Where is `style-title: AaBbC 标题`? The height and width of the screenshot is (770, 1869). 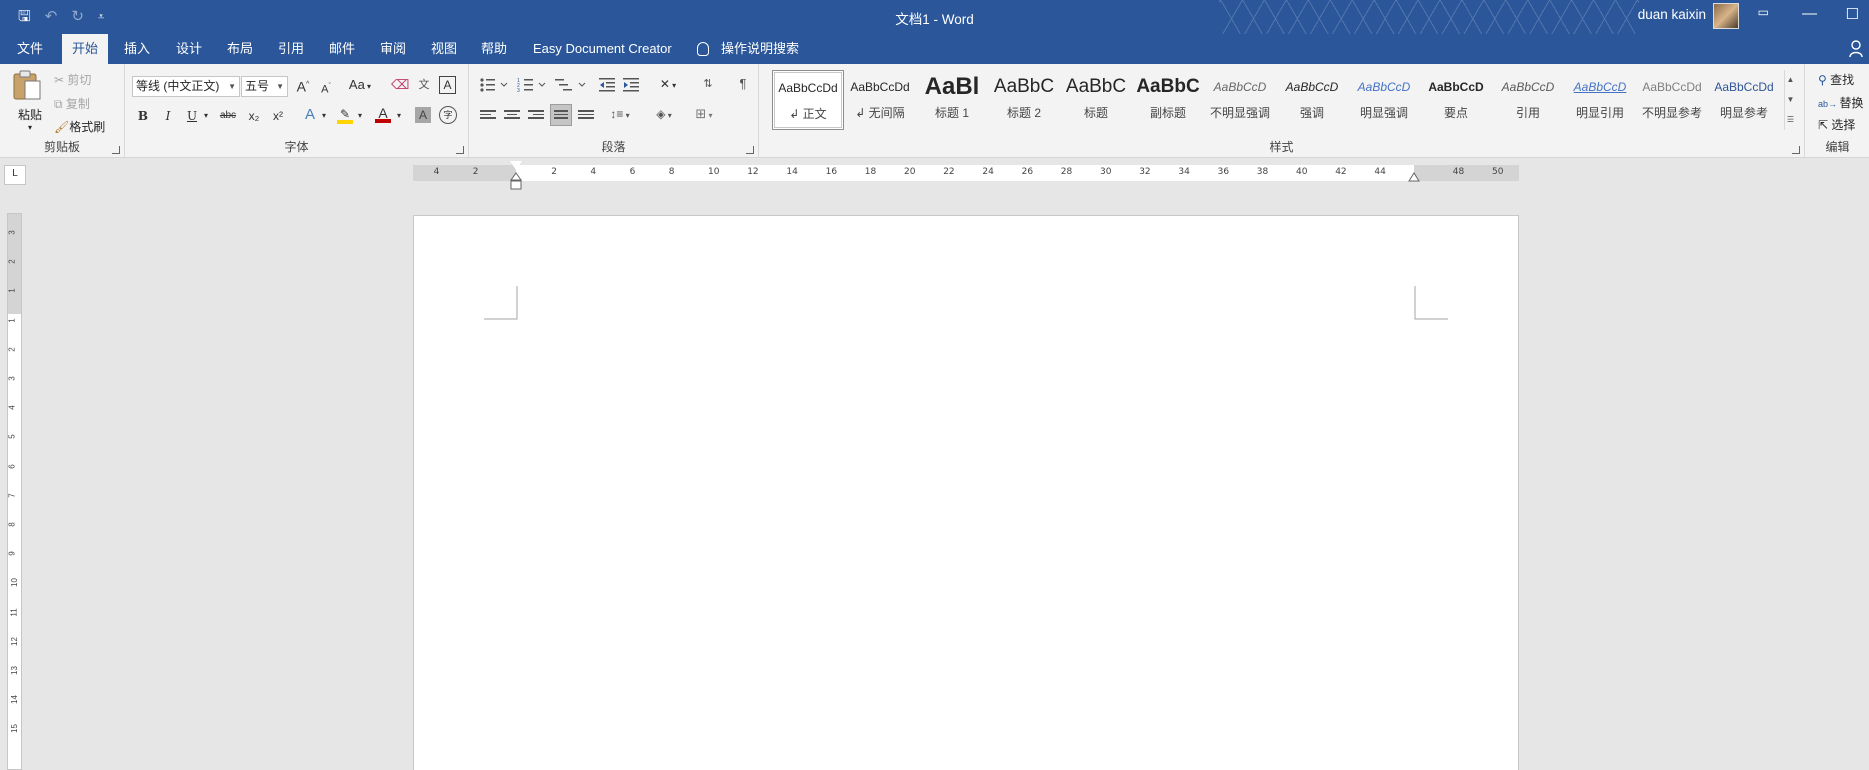
style-title: AaBbC 标题 is located at coordinates (1096, 100).